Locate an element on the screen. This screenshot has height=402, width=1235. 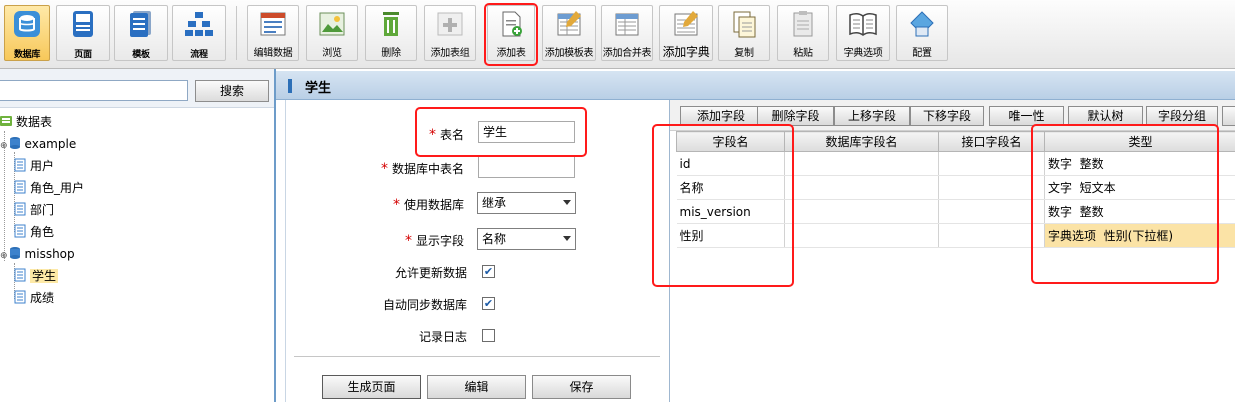
nav-template-button: 模板 is located at coordinates (141, 33).